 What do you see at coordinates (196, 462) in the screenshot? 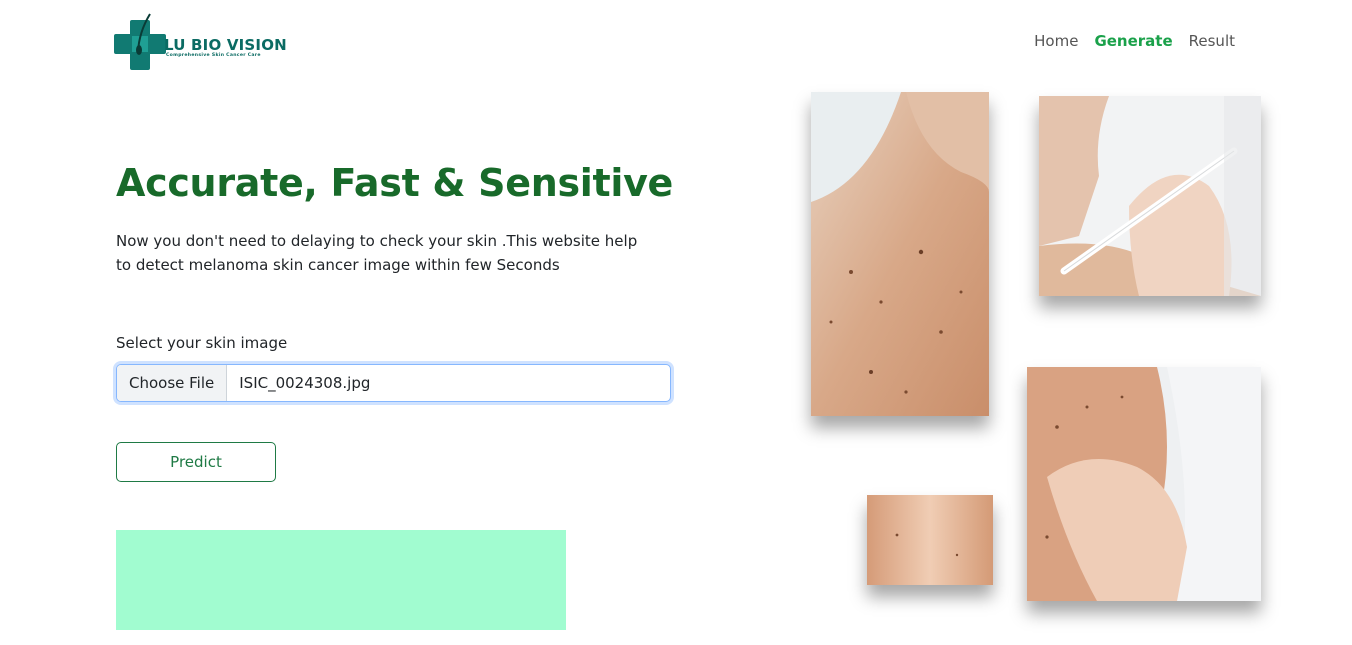
I see `predict-button: Predict` at bounding box center [196, 462].